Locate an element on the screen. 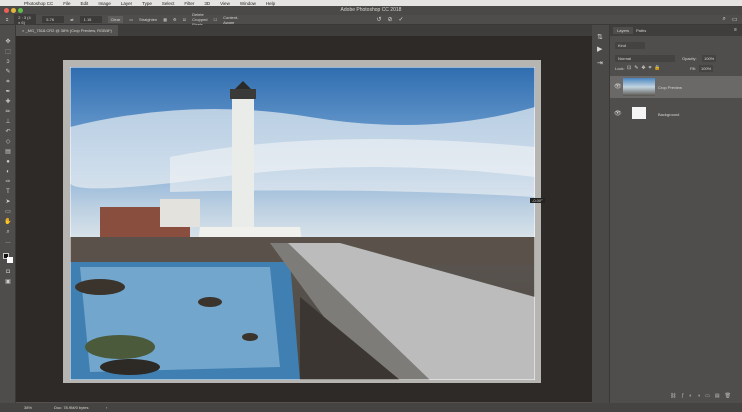 The width and height of the screenshot is (742, 412). quick-select-icon: ✎ is located at coordinates (8, 72).